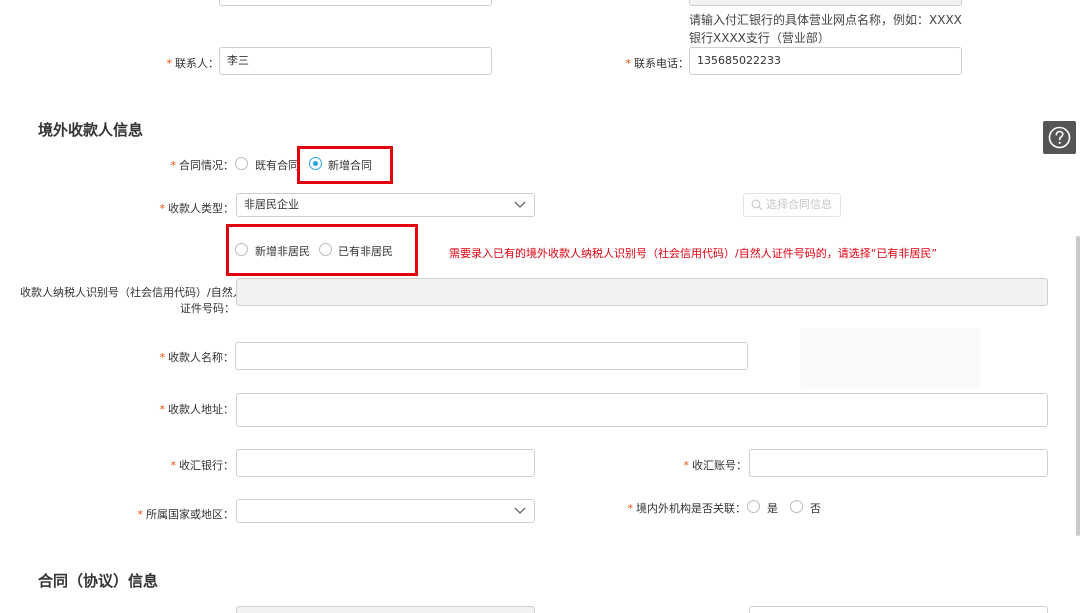 This screenshot has width=1080, height=613. I want to click on radio-related-no, so click(796, 506).